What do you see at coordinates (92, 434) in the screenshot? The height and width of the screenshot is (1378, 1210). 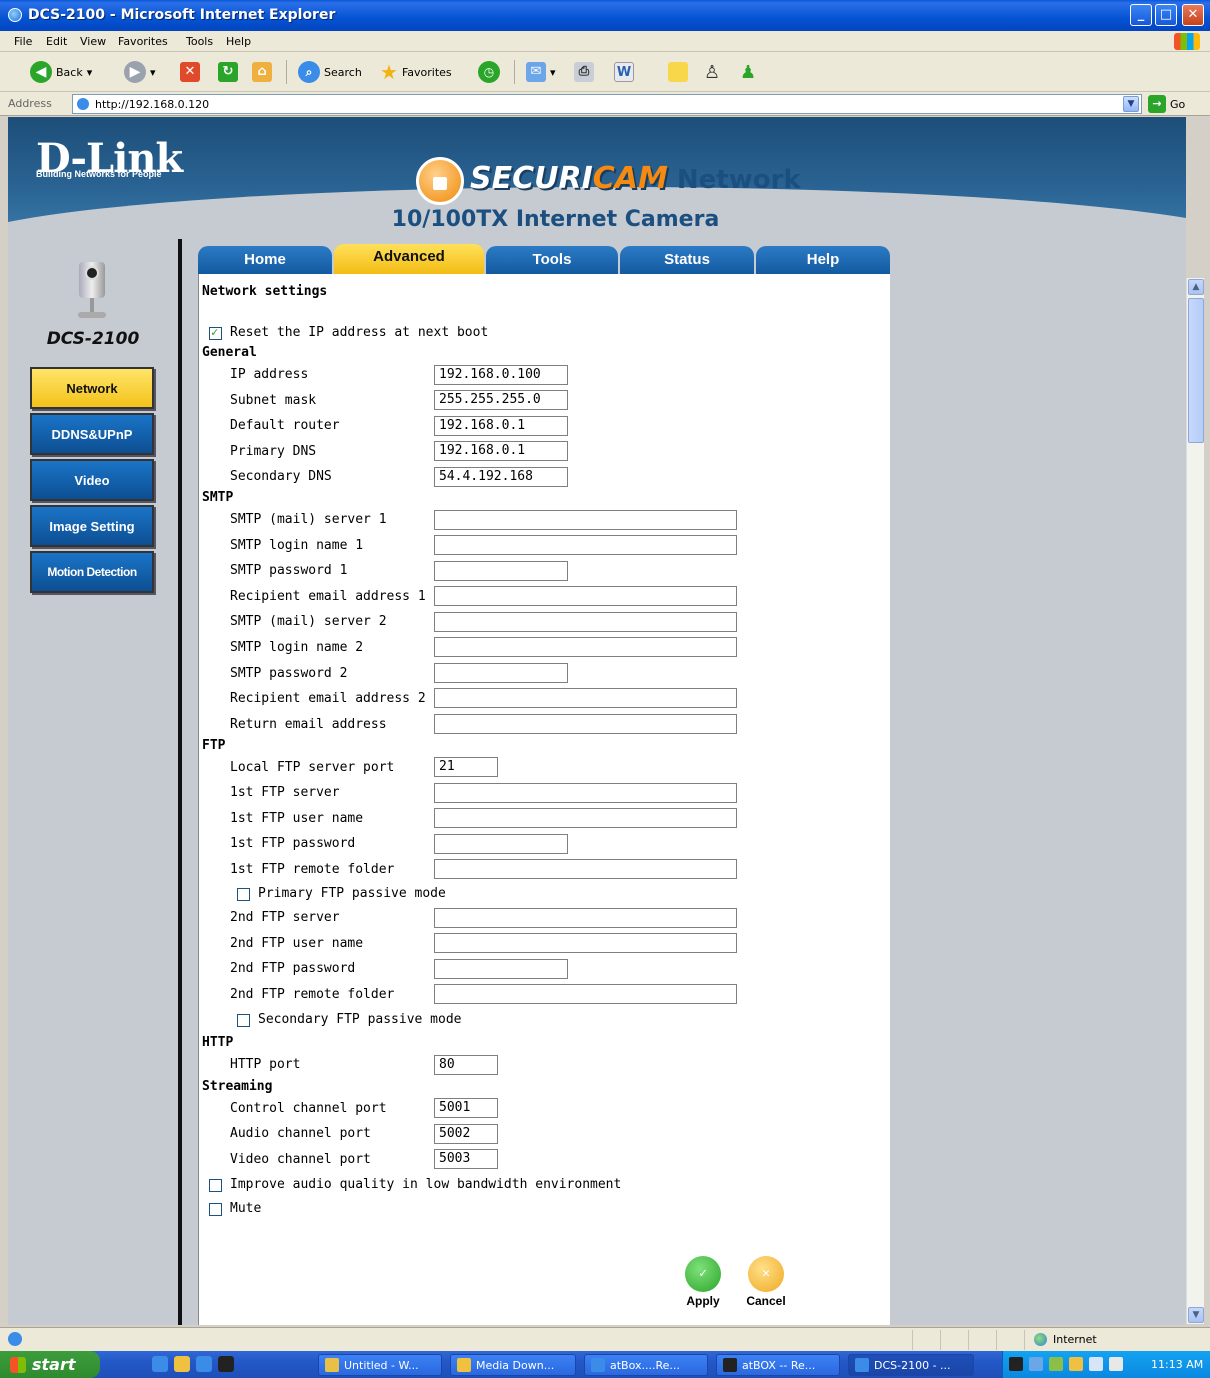 I see `sidebar-item-ddns-upnp: DDNS&UPnP` at bounding box center [92, 434].